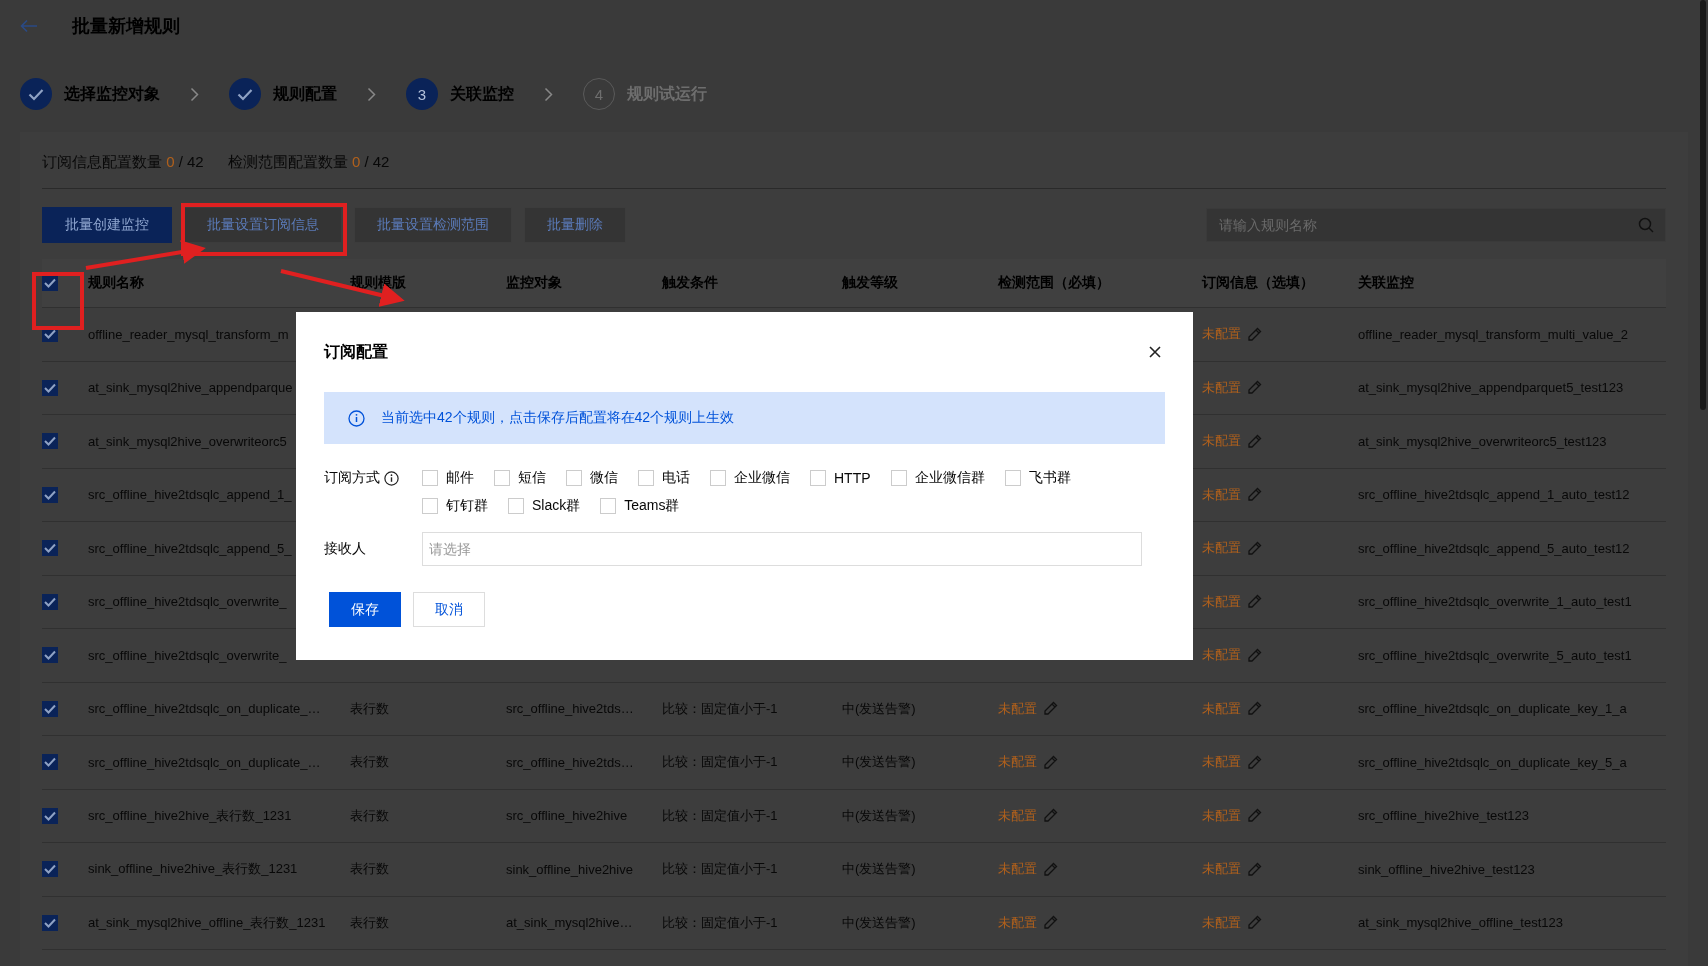 The width and height of the screenshot is (1708, 966). Describe the element at coordinates (1386, 283) in the screenshot. I see `column-header: 关联监控` at that location.